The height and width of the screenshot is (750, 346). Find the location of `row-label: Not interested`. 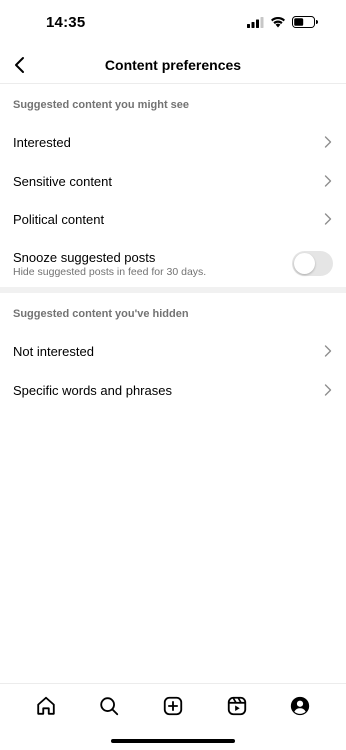

row-label: Not interested is located at coordinates (53, 351).